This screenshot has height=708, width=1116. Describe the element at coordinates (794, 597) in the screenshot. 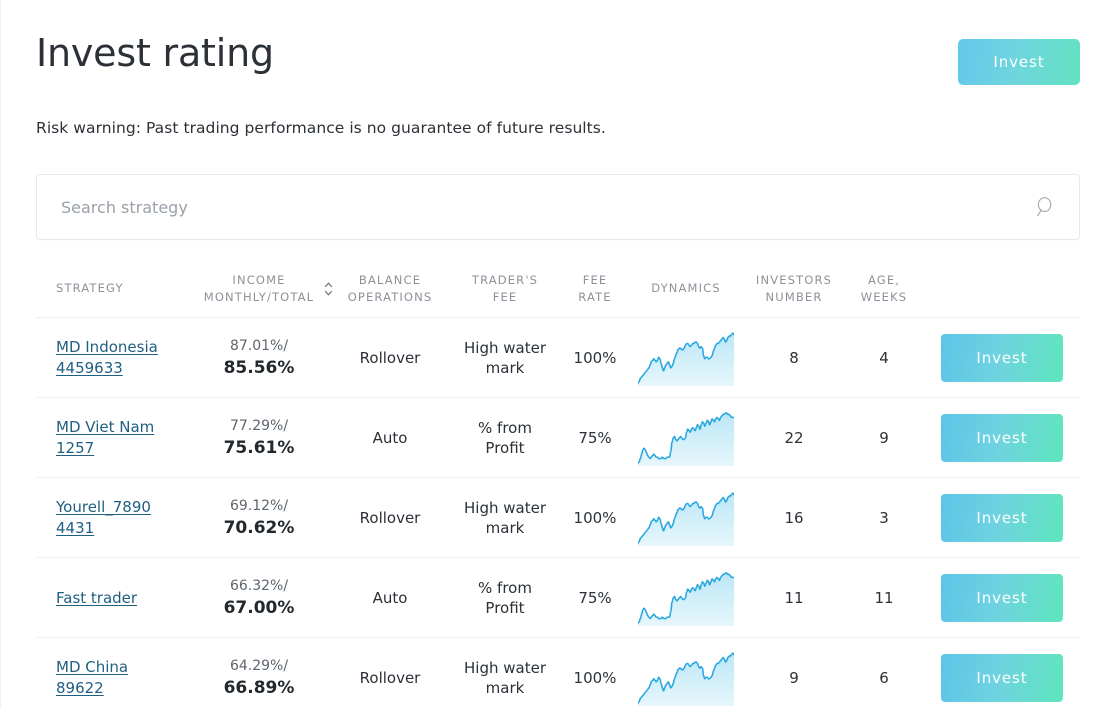

I see `cell-investors-number: 11` at that location.